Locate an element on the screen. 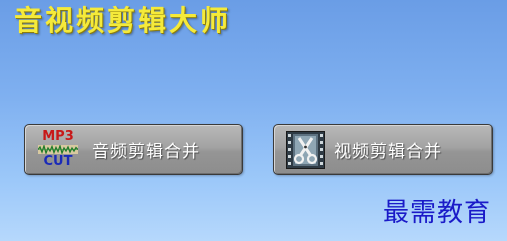  cut-icon-text: CUT is located at coordinates (58, 161).